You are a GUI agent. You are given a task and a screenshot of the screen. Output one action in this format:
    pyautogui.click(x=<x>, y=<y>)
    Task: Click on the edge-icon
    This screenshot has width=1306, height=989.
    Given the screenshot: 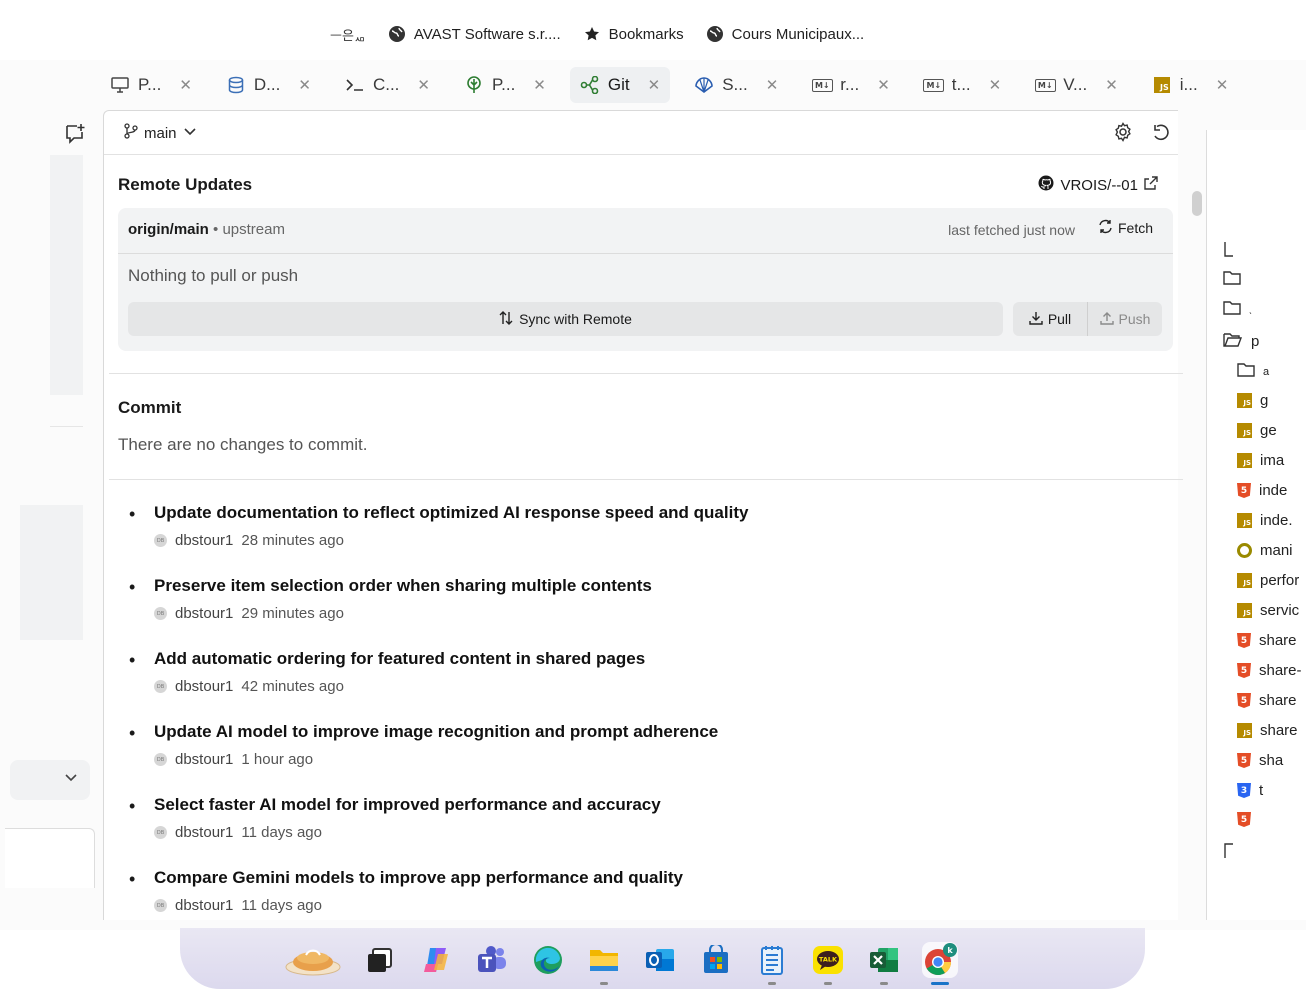 What is the action you would take?
    pyautogui.click(x=548, y=960)
    